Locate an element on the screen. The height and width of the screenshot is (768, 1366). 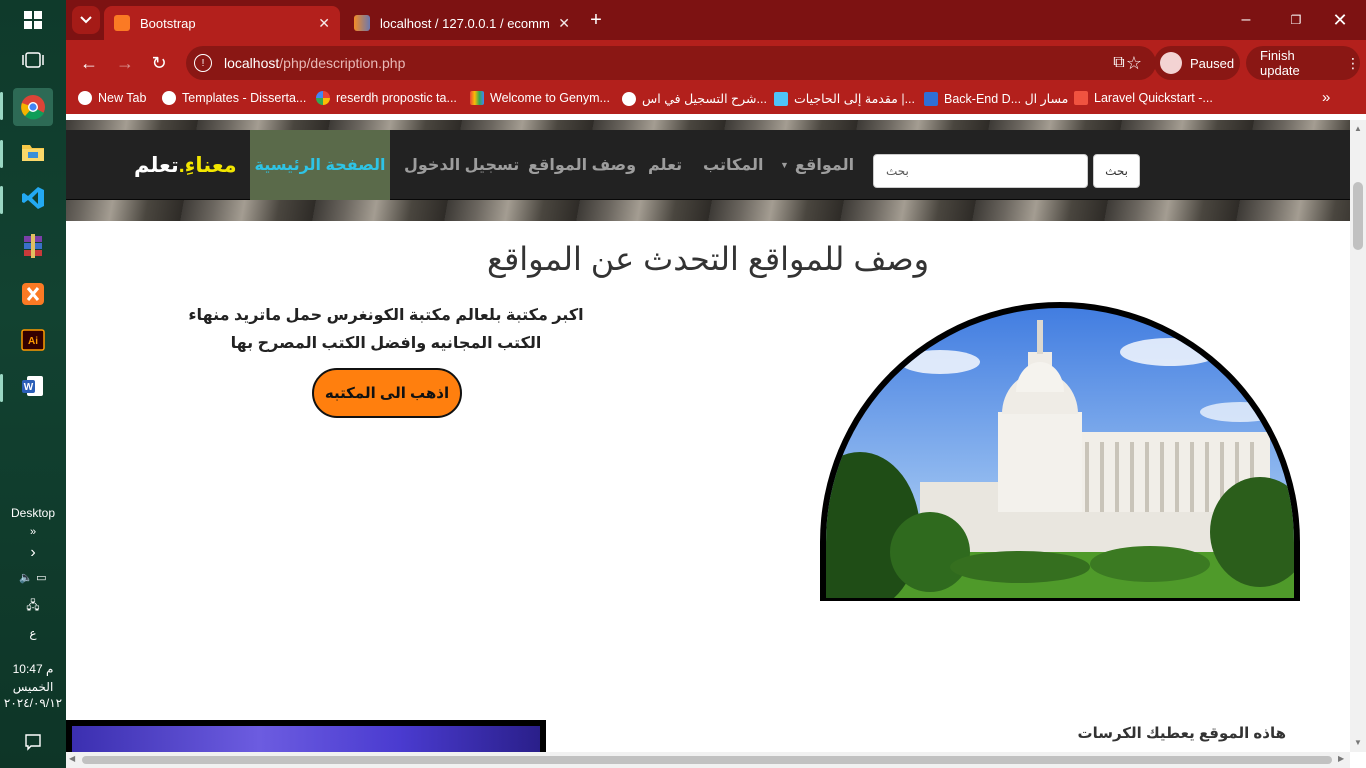
site-info-icon: ! is located at coordinates (203, 63).